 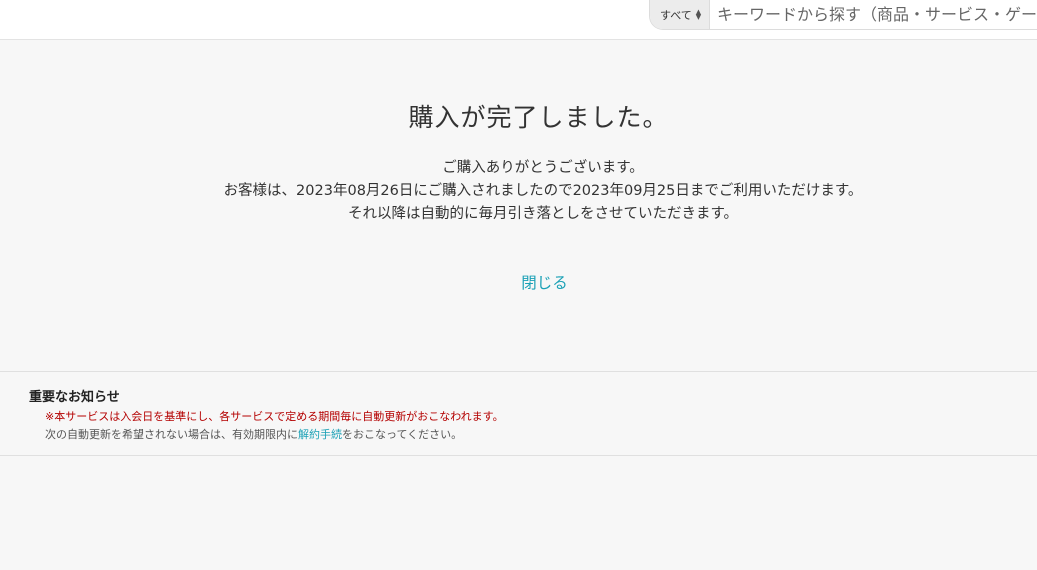 I want to click on message-line: ご購入ありがとうございます。, so click(x=543, y=168).